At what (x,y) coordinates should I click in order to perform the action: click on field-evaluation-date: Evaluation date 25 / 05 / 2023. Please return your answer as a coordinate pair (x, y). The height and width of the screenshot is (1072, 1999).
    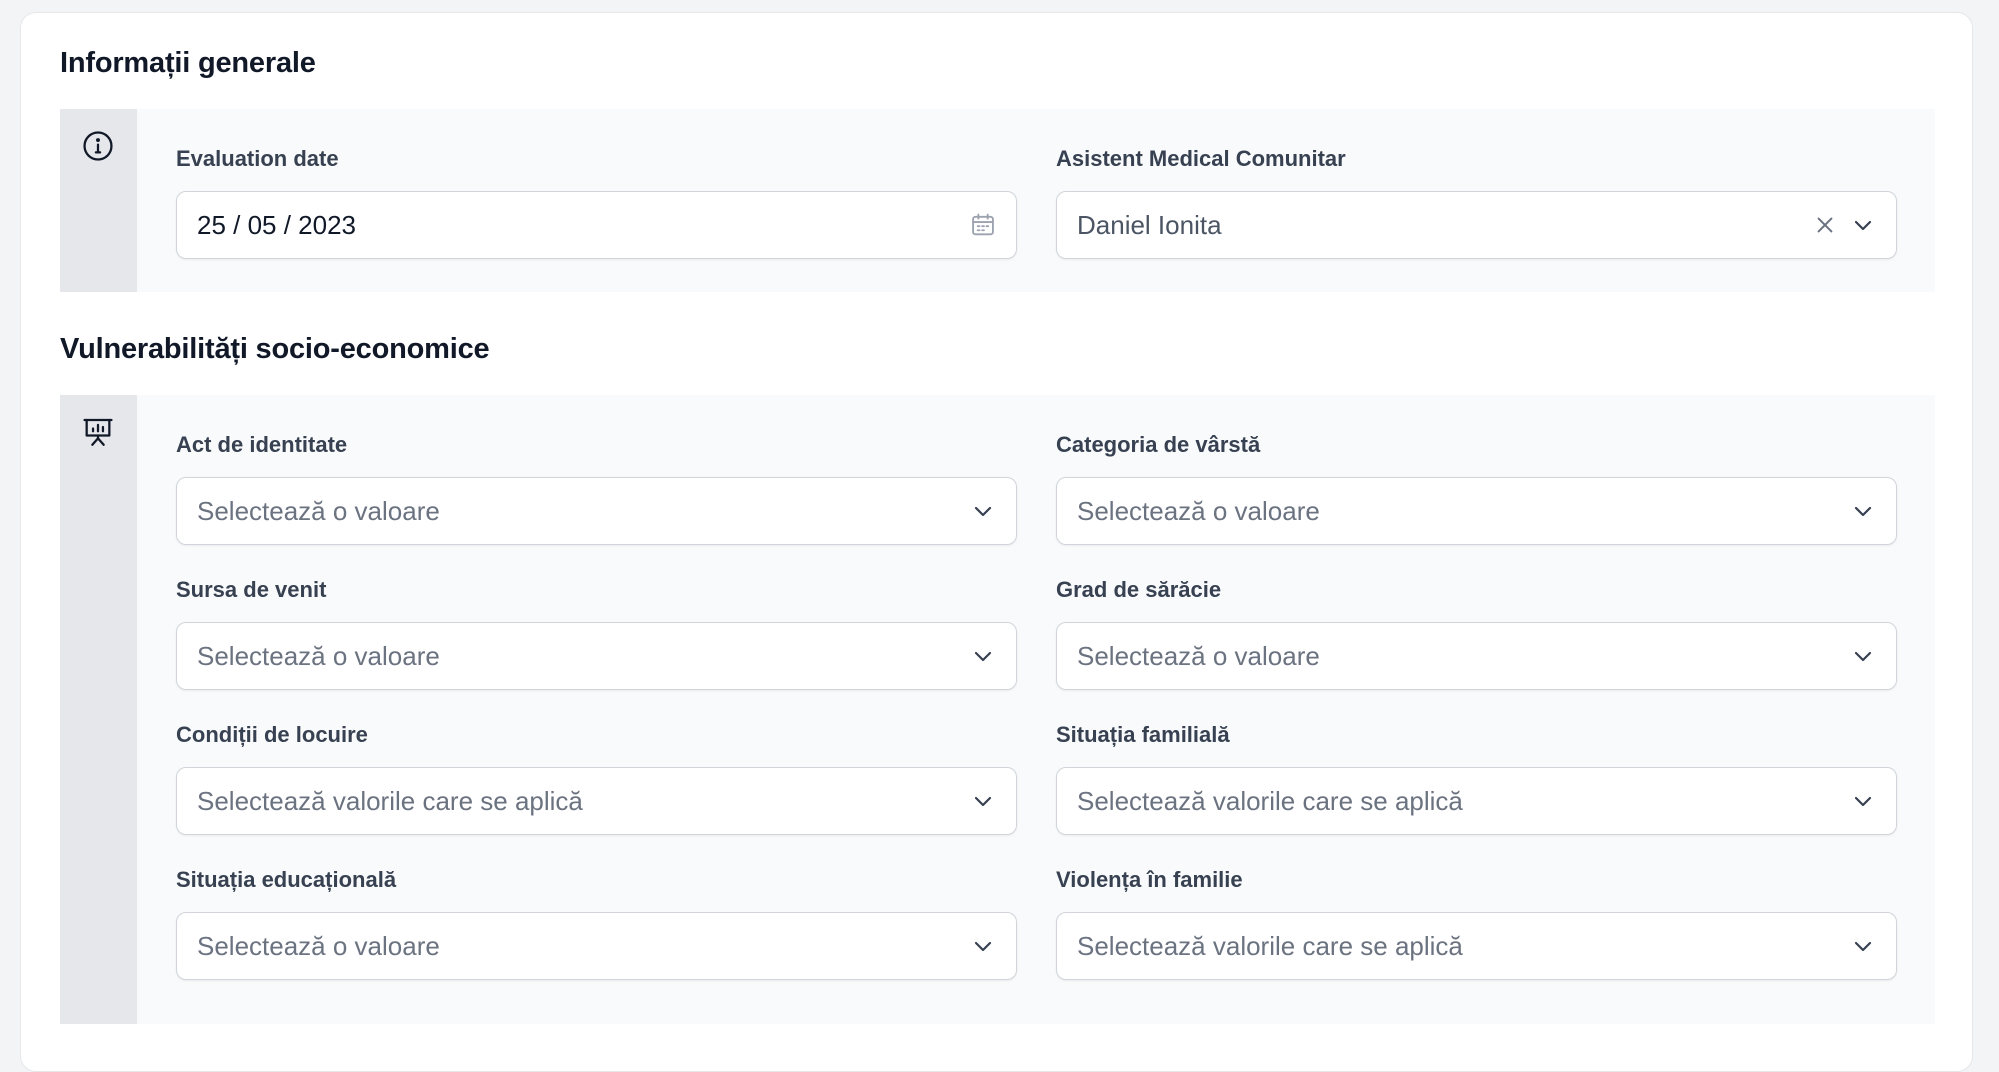
    Looking at the image, I should click on (596, 201).